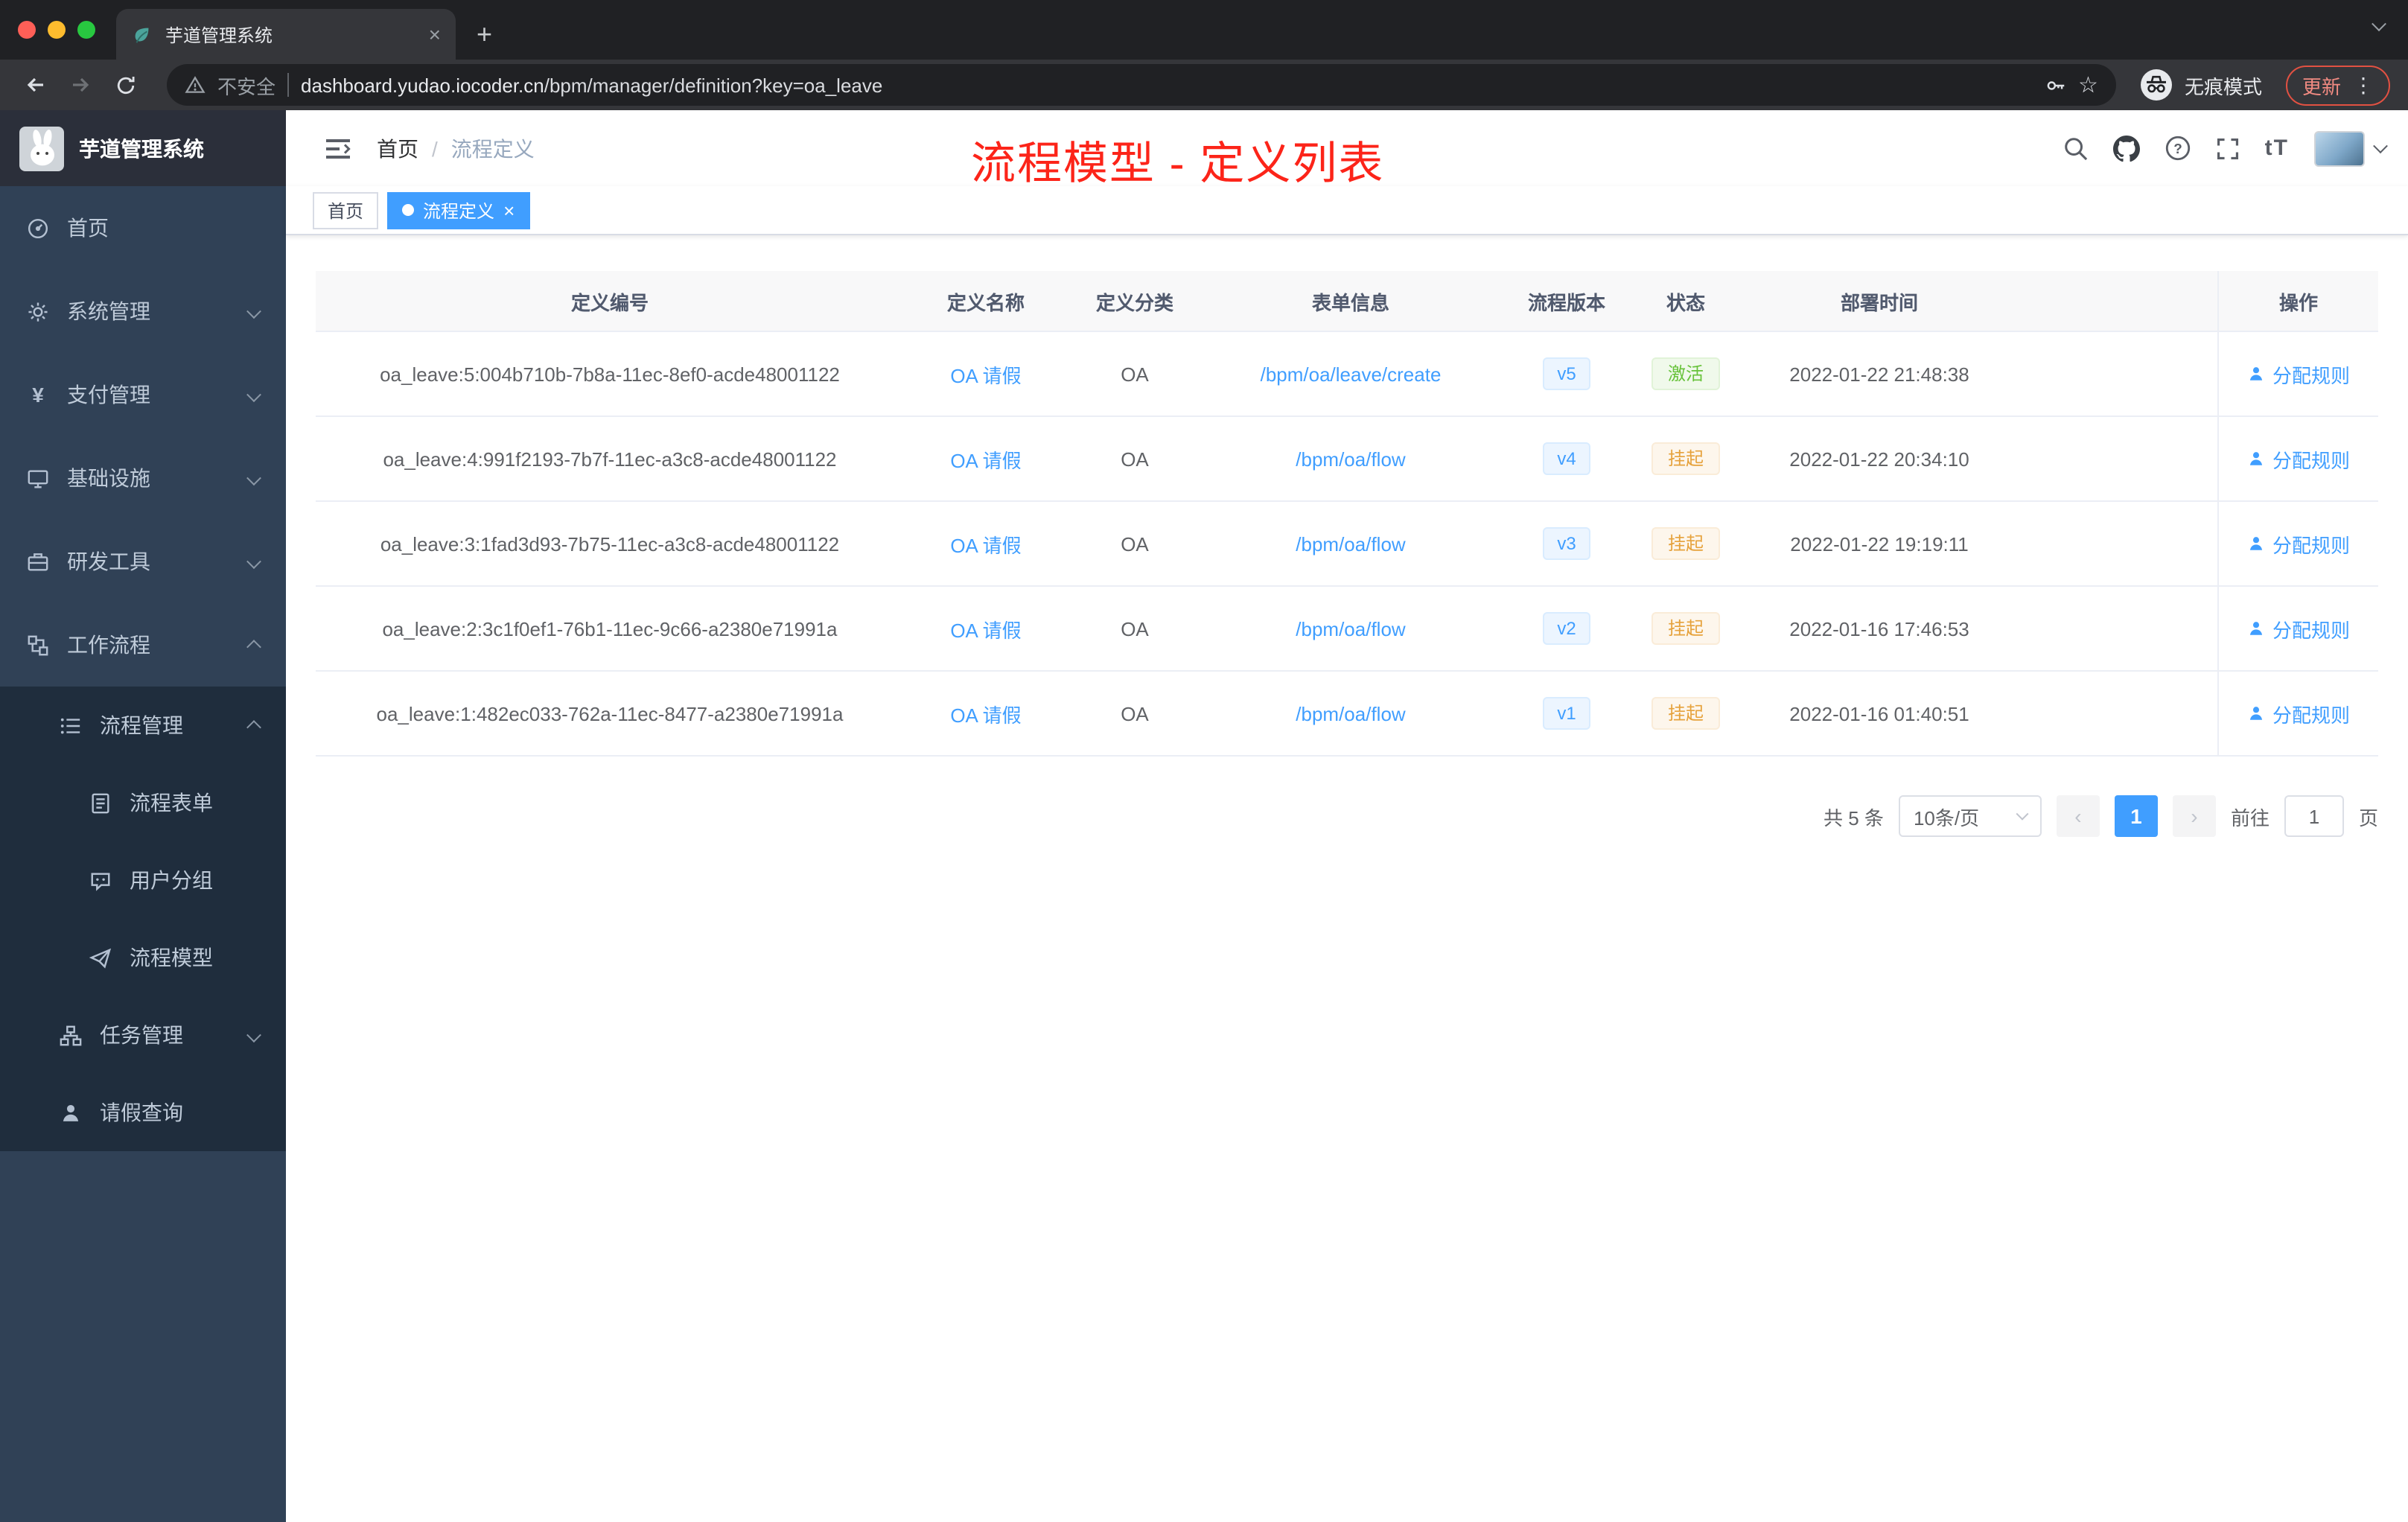 The width and height of the screenshot is (2408, 1522). Describe the element at coordinates (2156, 85) in the screenshot. I see `incognito-icon` at that location.